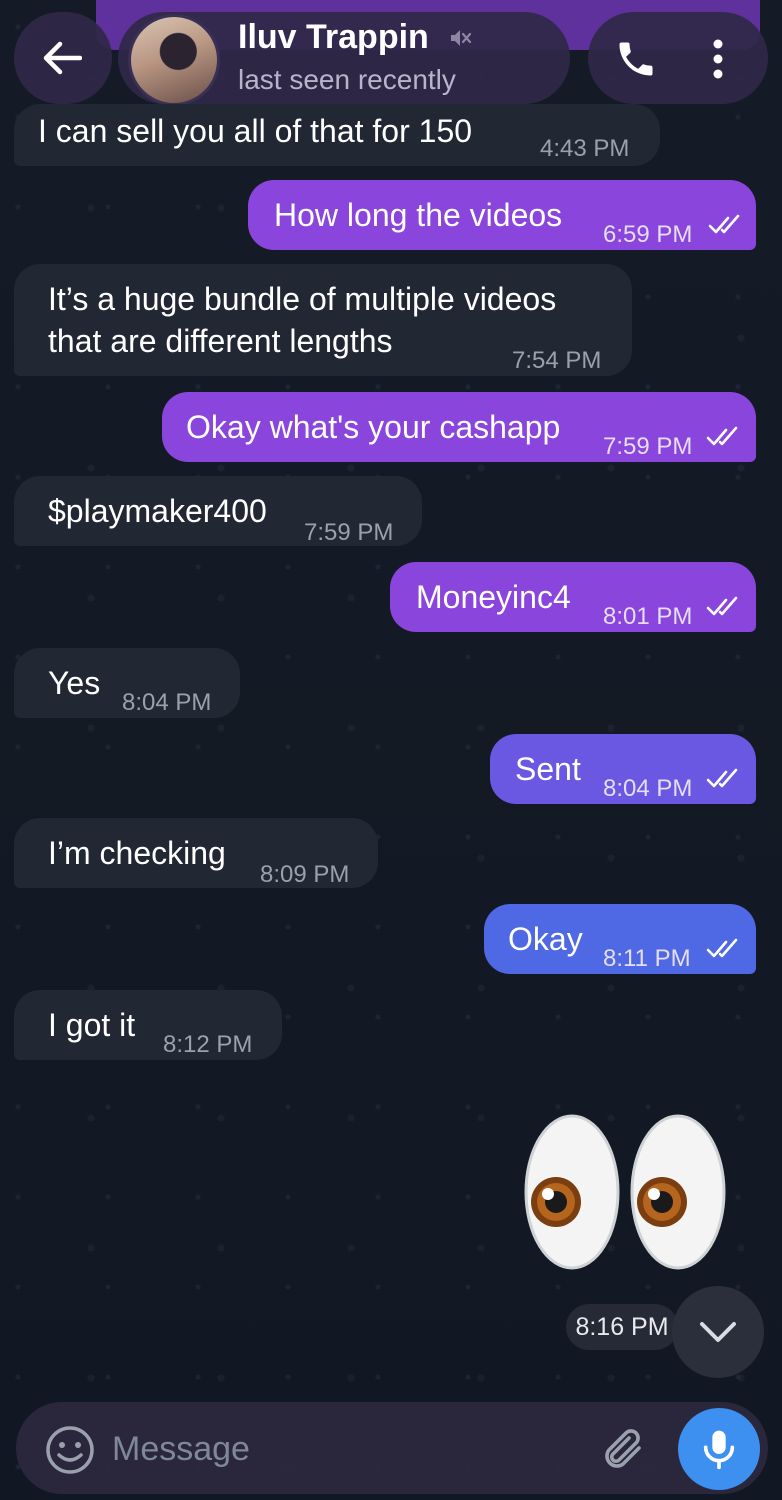 The image size is (782, 1500). Describe the element at coordinates (548, 769) in the screenshot. I see `message-text: Sent` at that location.